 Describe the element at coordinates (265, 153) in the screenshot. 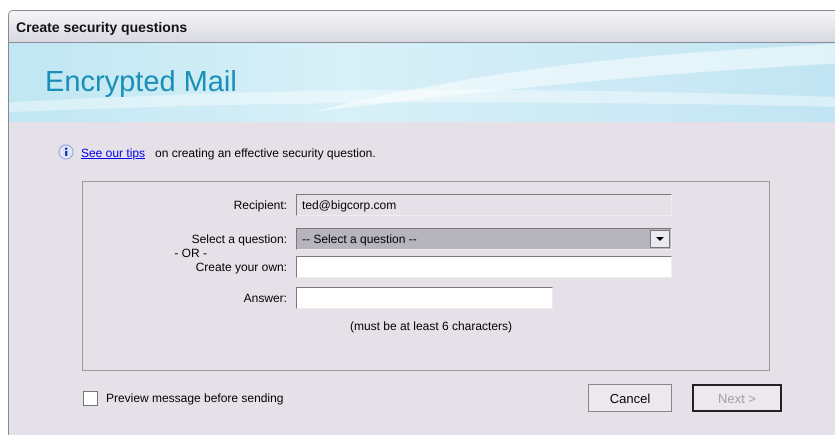

I see `tip-text: on creating an effective security question.` at that location.